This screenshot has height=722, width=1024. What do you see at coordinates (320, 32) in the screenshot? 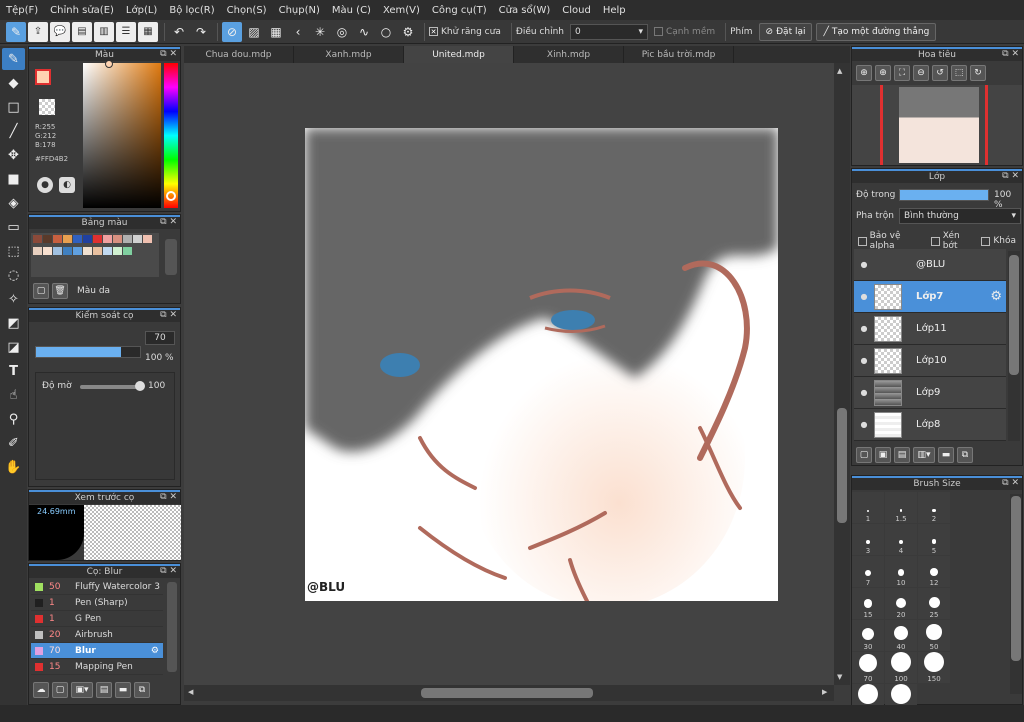
I see `radial-snap-icon: ✳` at bounding box center [320, 32].